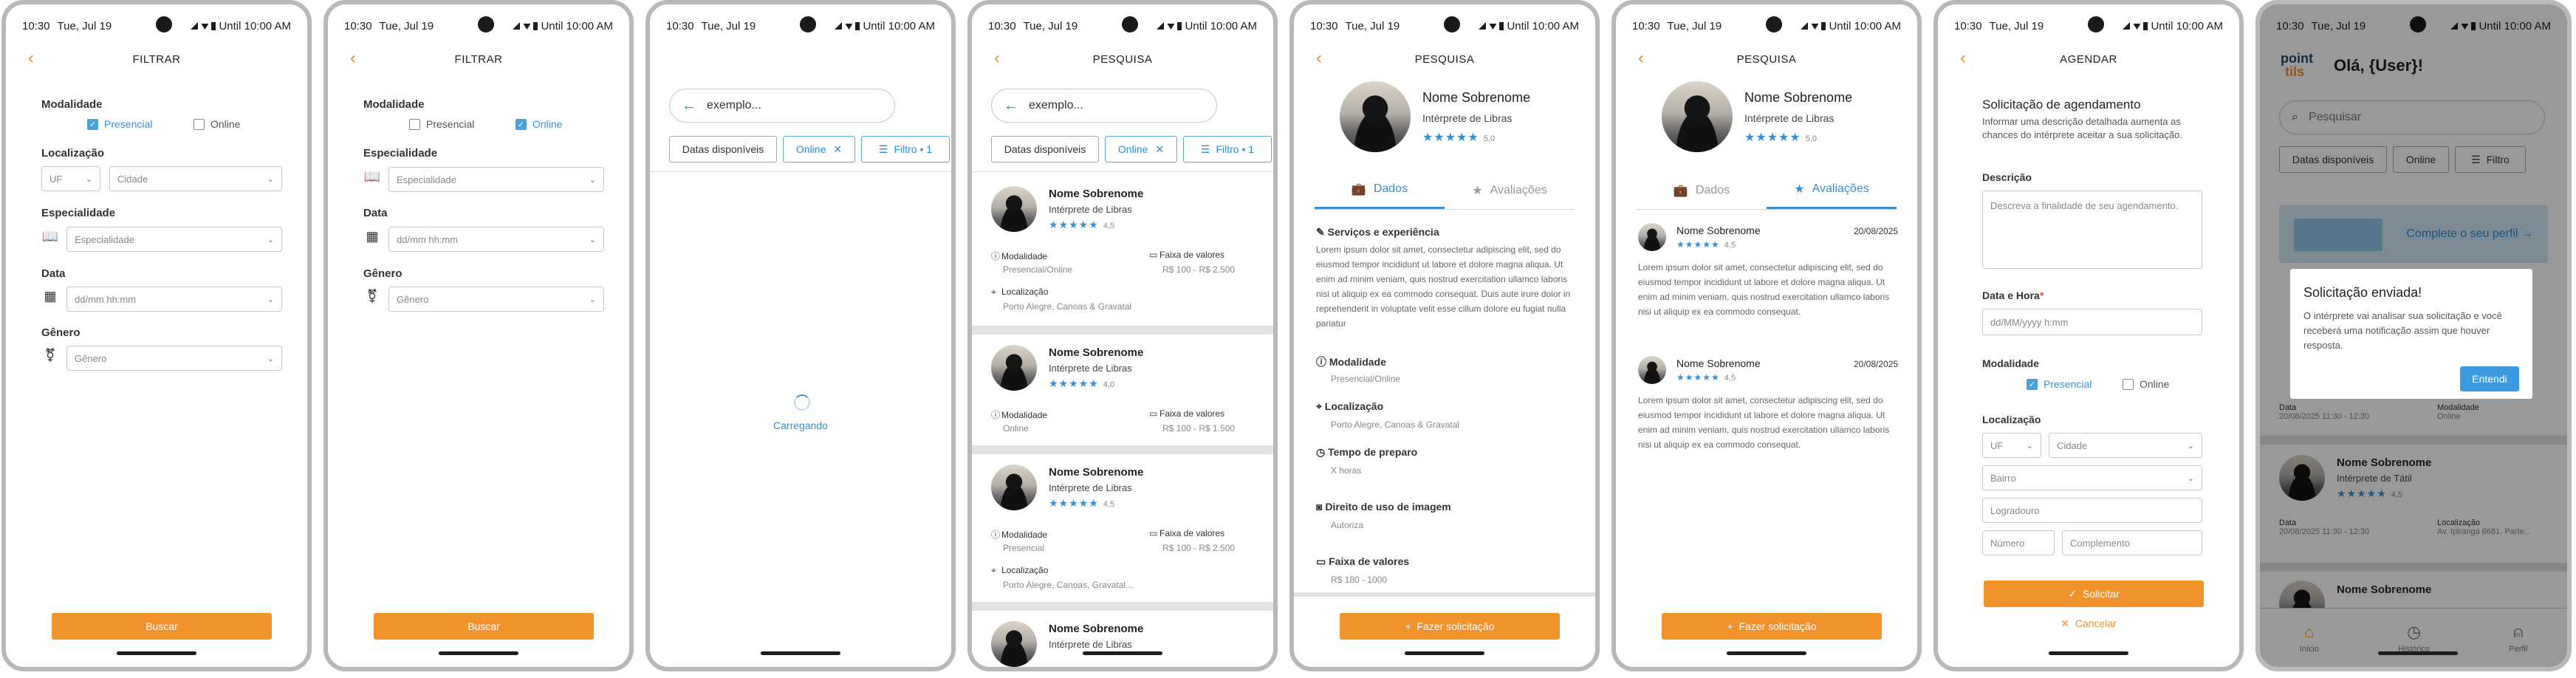 This screenshot has width=2576, height=678. Describe the element at coordinates (1489, 138) in the screenshot. I see `rating-value: 5,0` at that location.